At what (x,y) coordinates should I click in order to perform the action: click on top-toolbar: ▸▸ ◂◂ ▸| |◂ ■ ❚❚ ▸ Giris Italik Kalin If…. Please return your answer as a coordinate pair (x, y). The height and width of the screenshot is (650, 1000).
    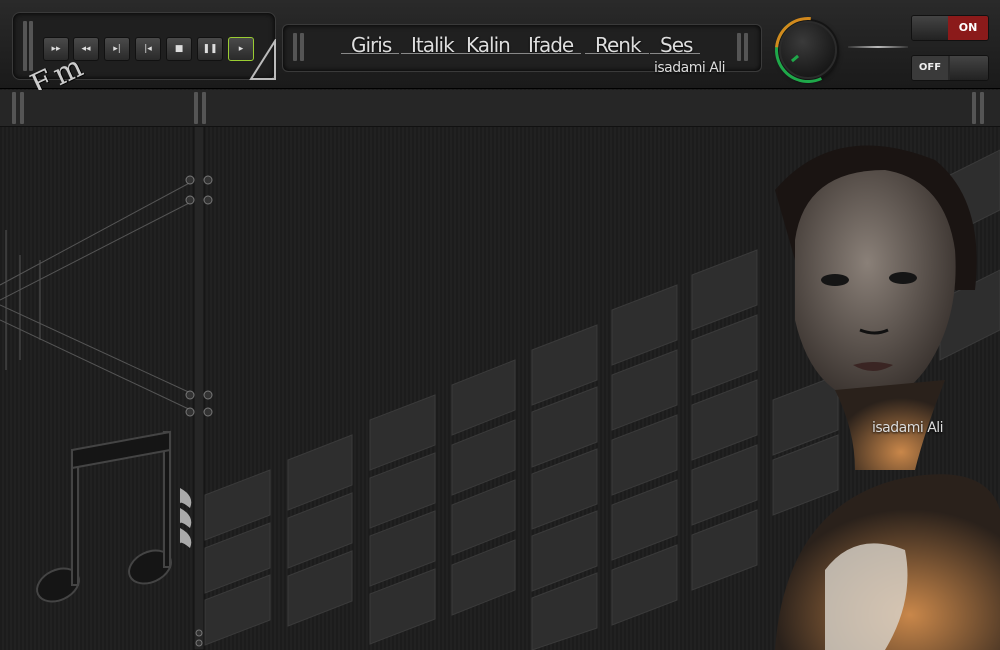
    Looking at the image, I should click on (500, 48).